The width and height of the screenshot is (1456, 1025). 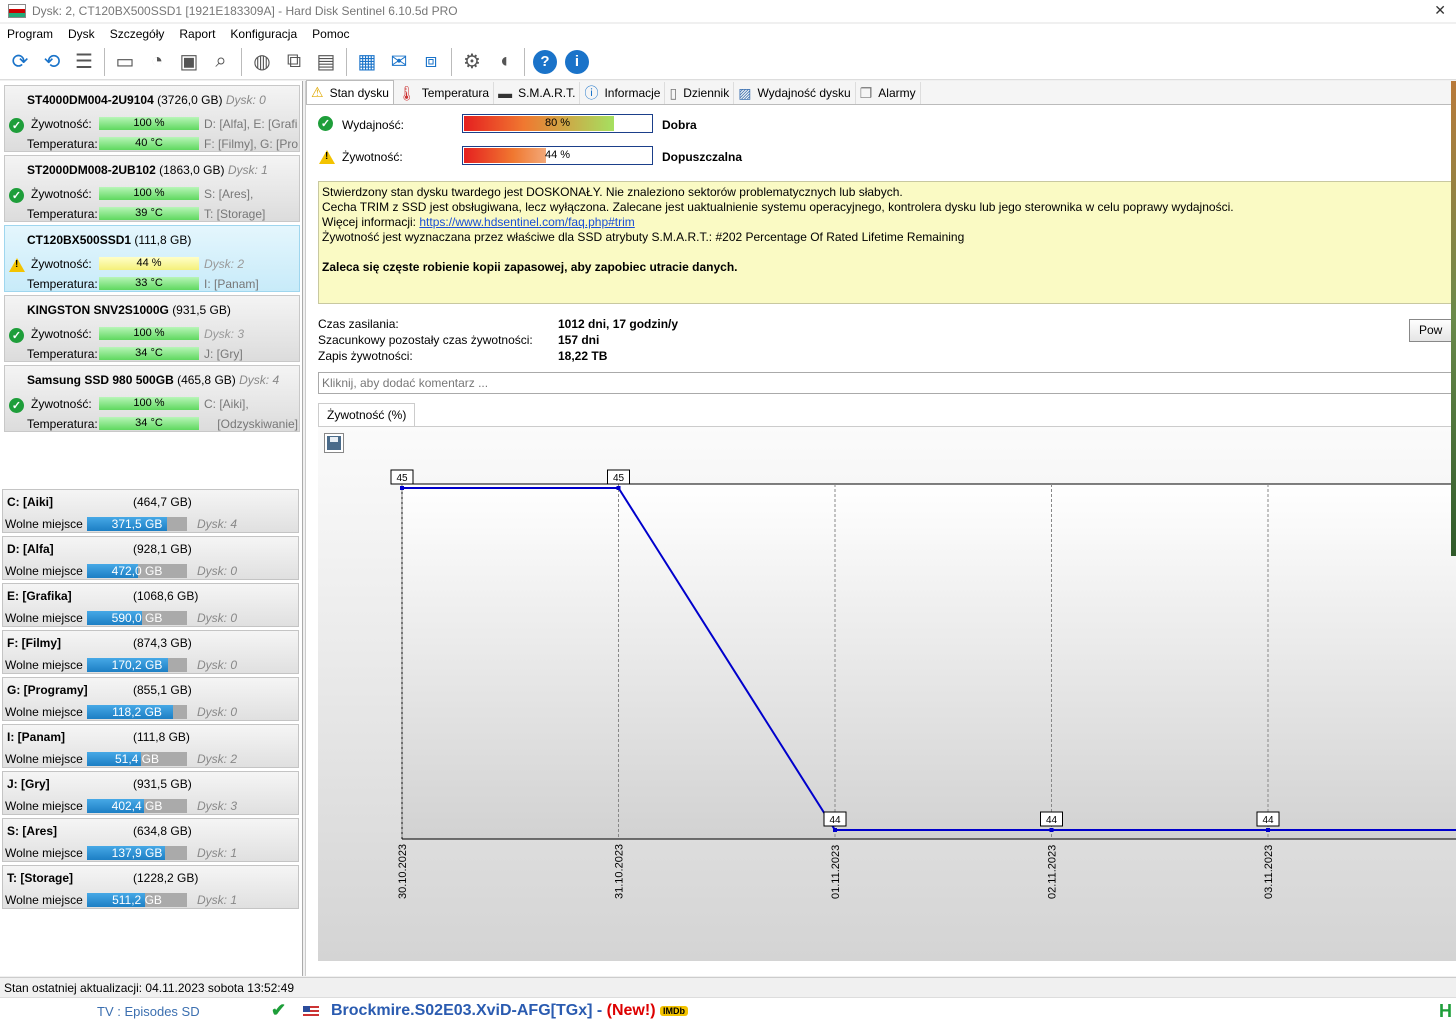 I want to click on performance-row: ✓, so click(x=325, y=123).